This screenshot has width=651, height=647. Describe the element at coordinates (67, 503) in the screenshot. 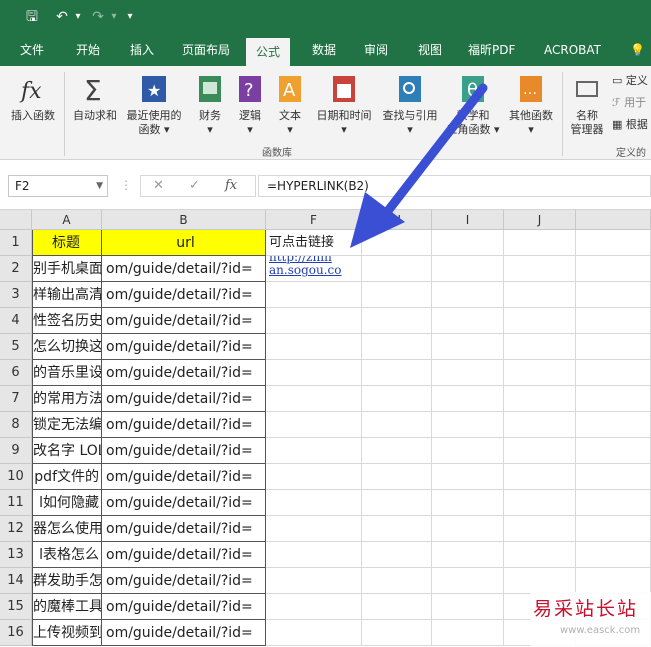

I see `cell-a: l如何隐藏` at that location.